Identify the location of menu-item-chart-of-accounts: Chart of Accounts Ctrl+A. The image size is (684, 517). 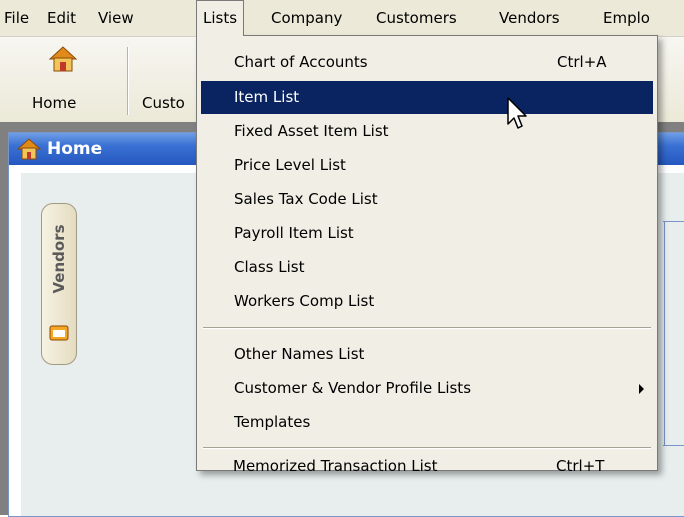
(427, 62).